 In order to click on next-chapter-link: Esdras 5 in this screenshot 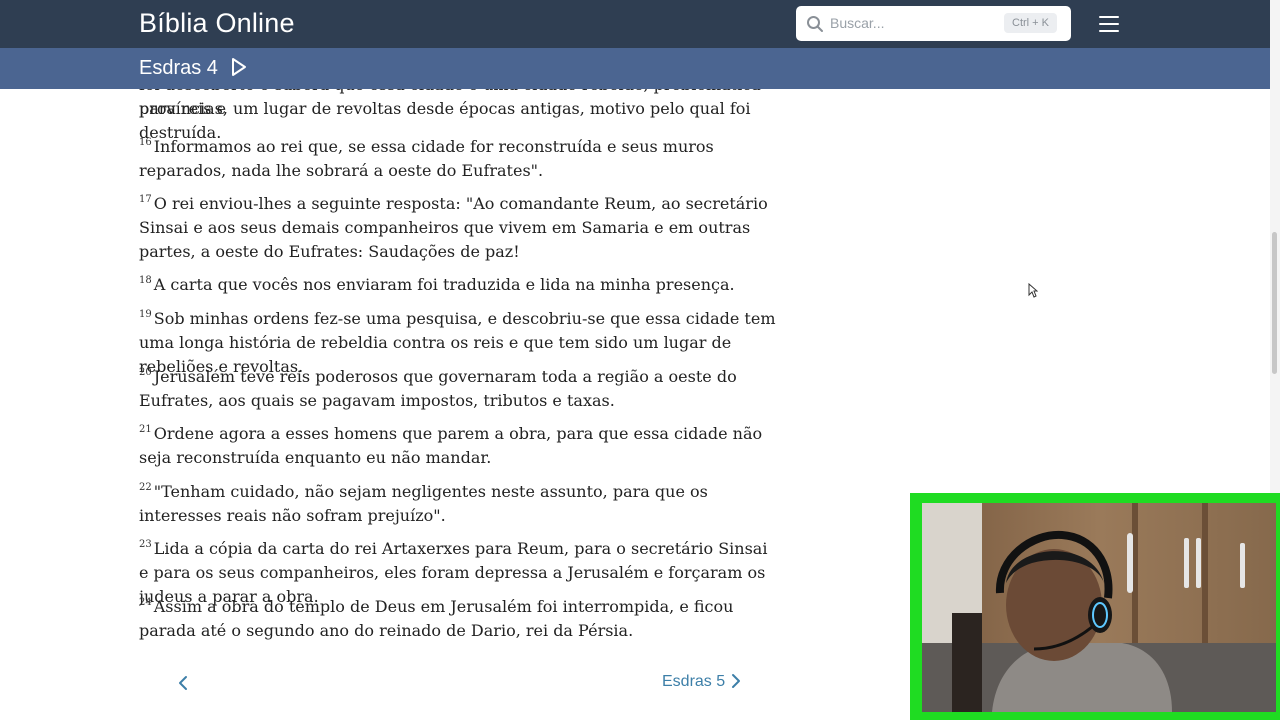, I will do `click(702, 682)`.